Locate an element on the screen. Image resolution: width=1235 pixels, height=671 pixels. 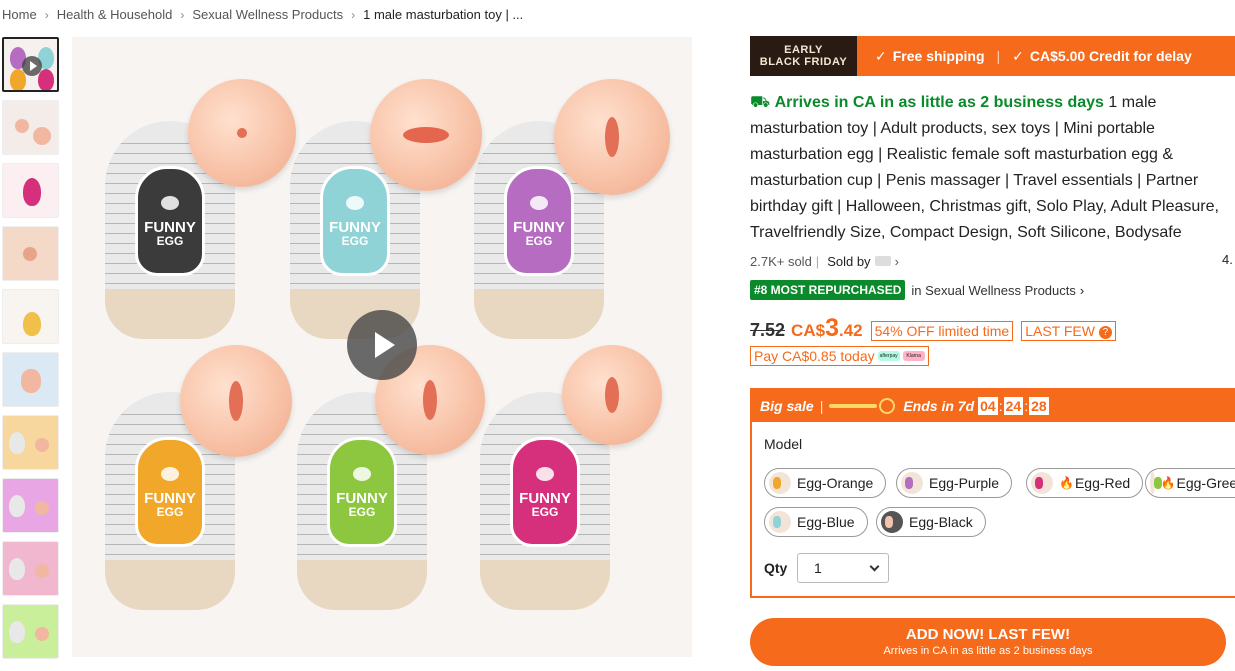
countdown-minutes: 24 is located at coordinates (1013, 406).